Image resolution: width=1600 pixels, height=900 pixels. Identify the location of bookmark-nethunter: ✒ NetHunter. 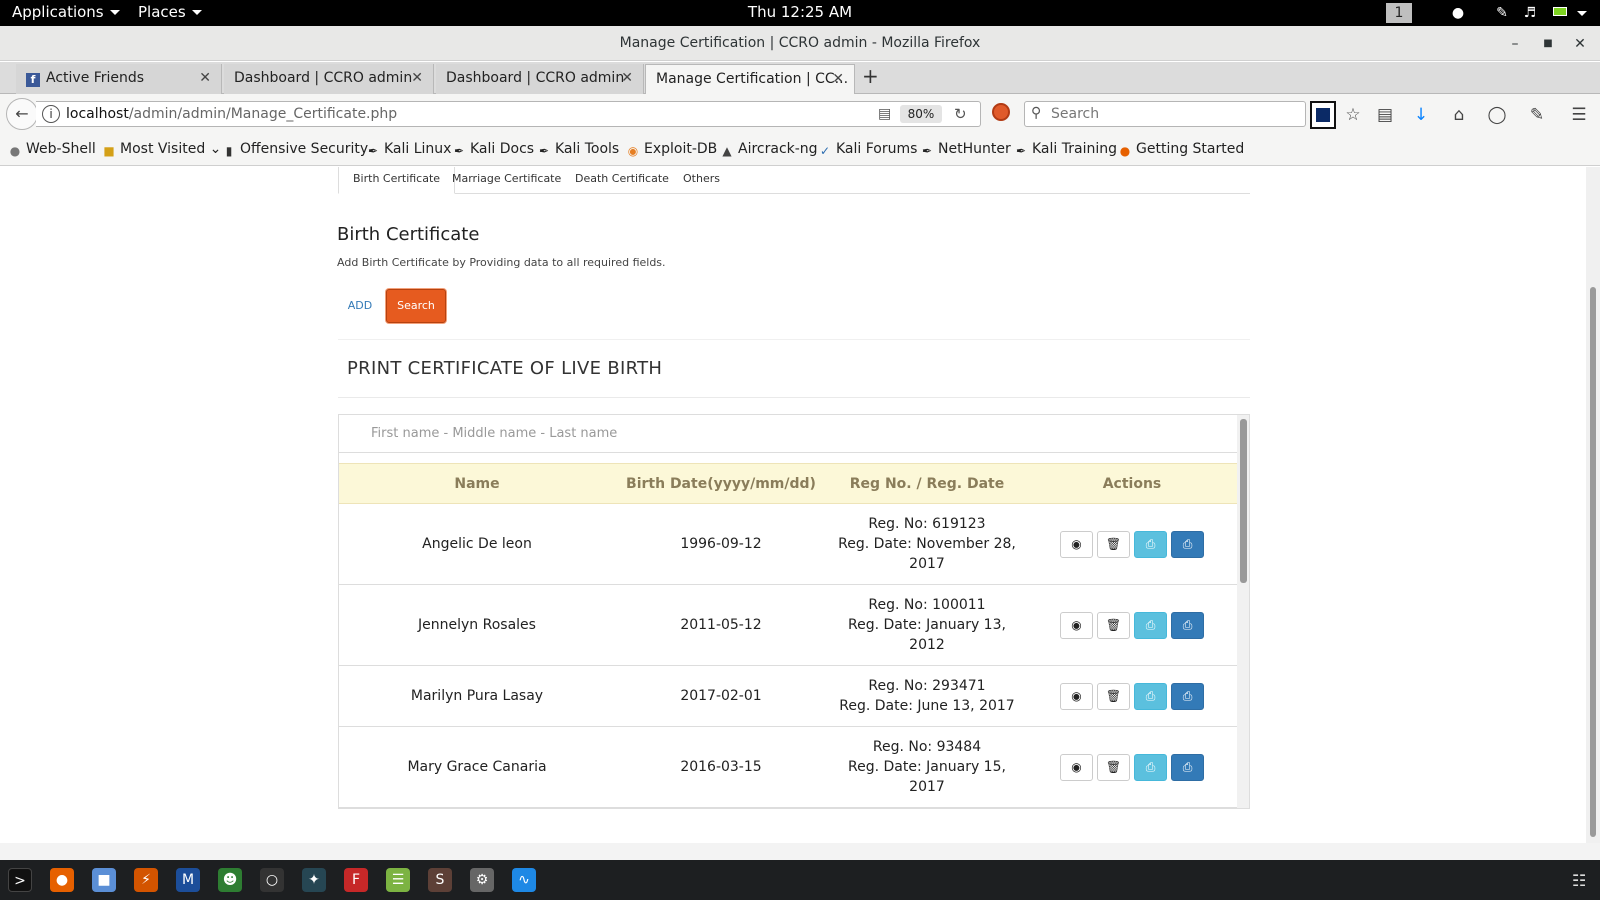
(965, 149).